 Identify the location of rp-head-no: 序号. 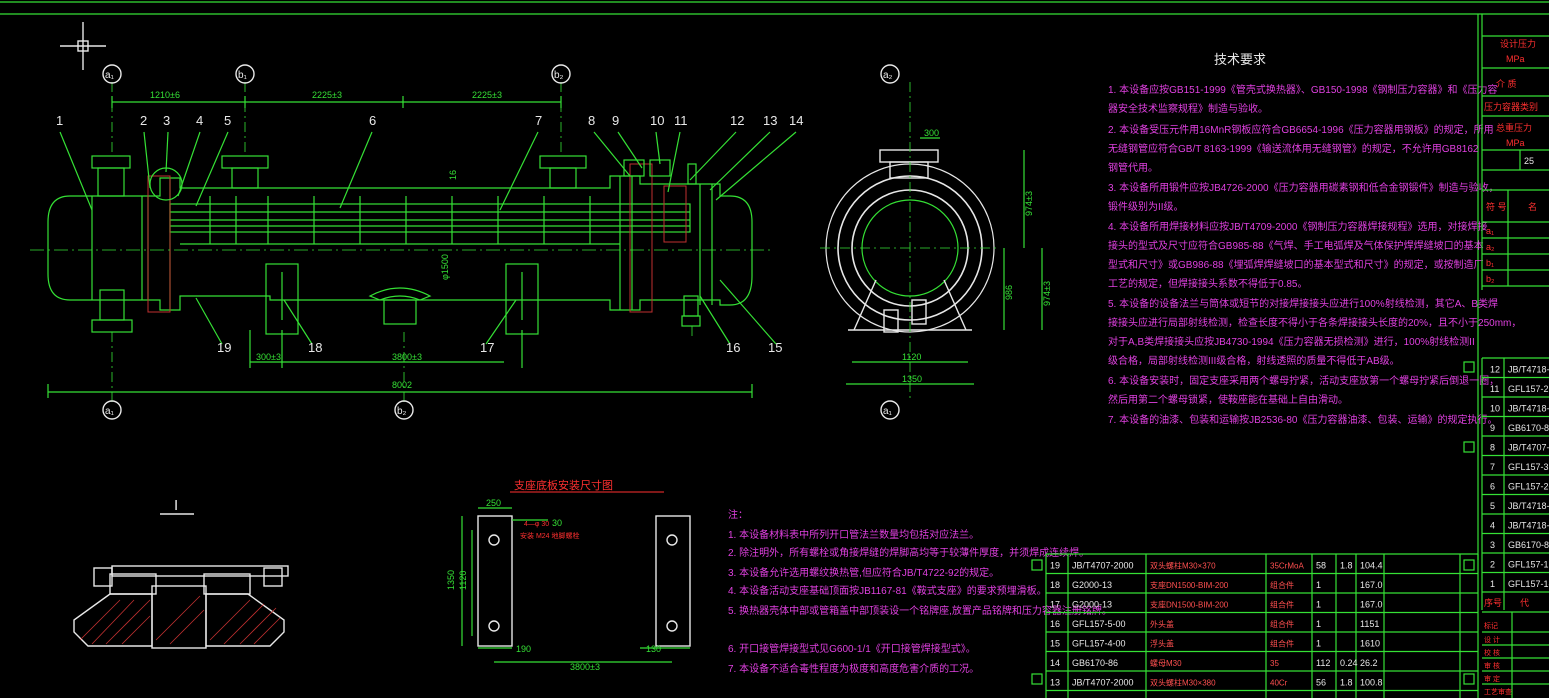
(1493, 602).